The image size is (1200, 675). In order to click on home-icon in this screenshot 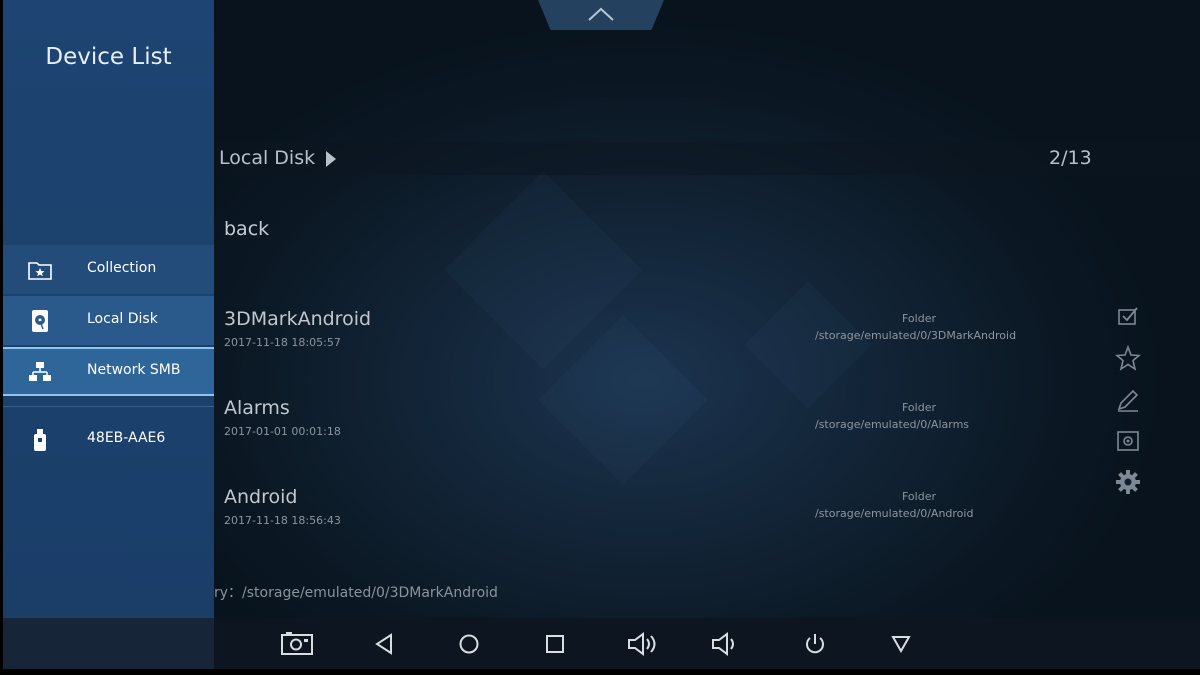, I will do `click(469, 644)`.